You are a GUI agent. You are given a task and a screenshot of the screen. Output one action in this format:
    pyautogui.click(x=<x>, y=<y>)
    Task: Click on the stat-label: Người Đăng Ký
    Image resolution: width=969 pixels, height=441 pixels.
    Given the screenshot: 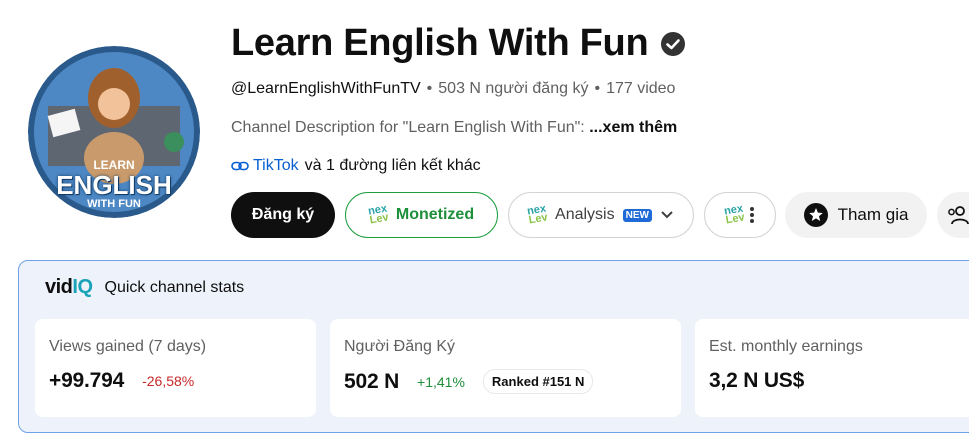 What is the action you would take?
    pyautogui.click(x=400, y=346)
    